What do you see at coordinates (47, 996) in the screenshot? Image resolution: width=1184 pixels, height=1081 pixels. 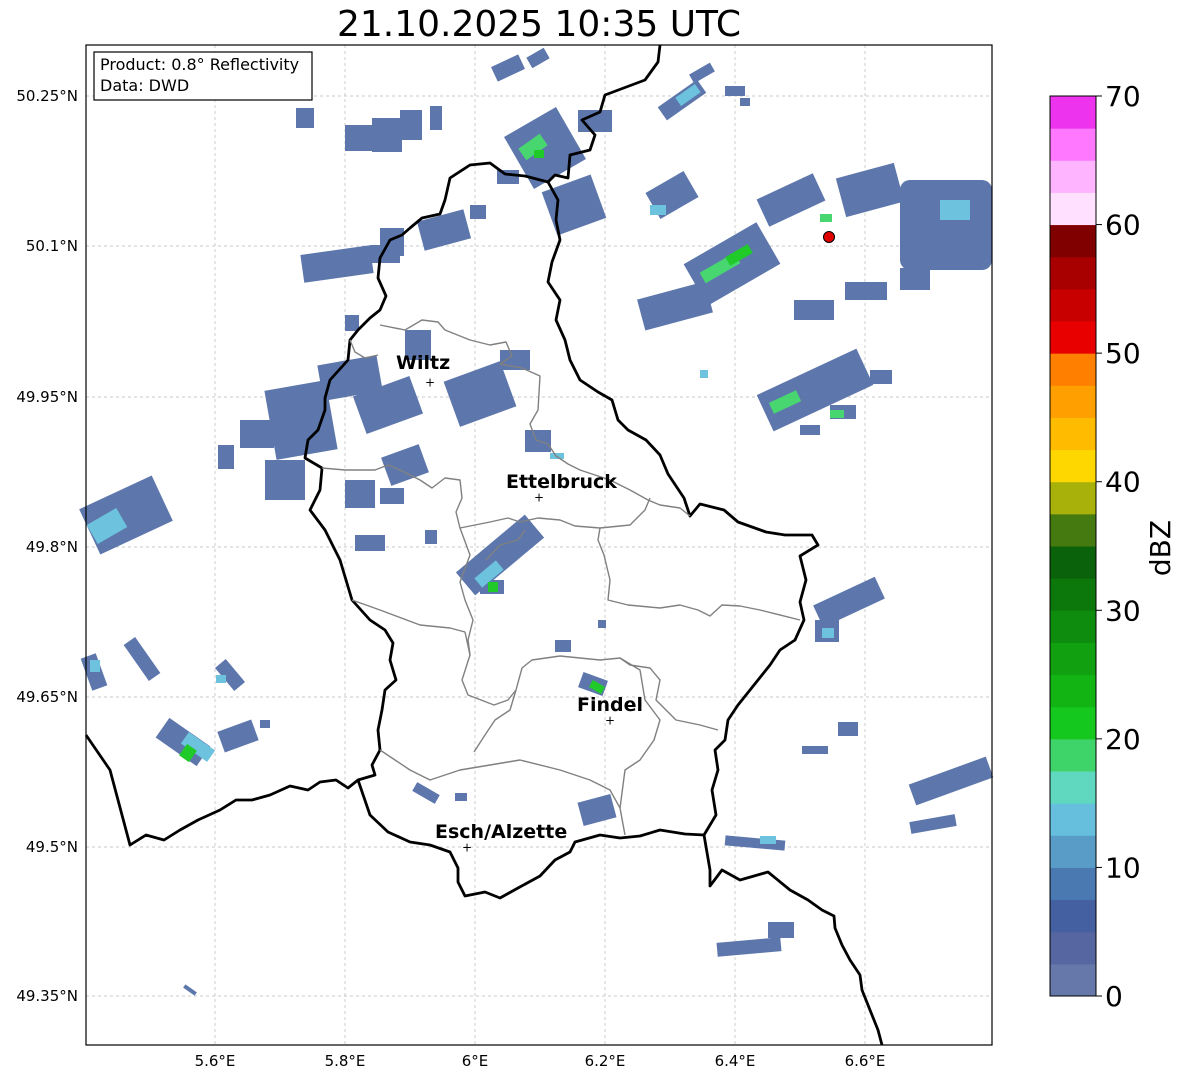 I see `y-tick: 49.35°N` at bounding box center [47, 996].